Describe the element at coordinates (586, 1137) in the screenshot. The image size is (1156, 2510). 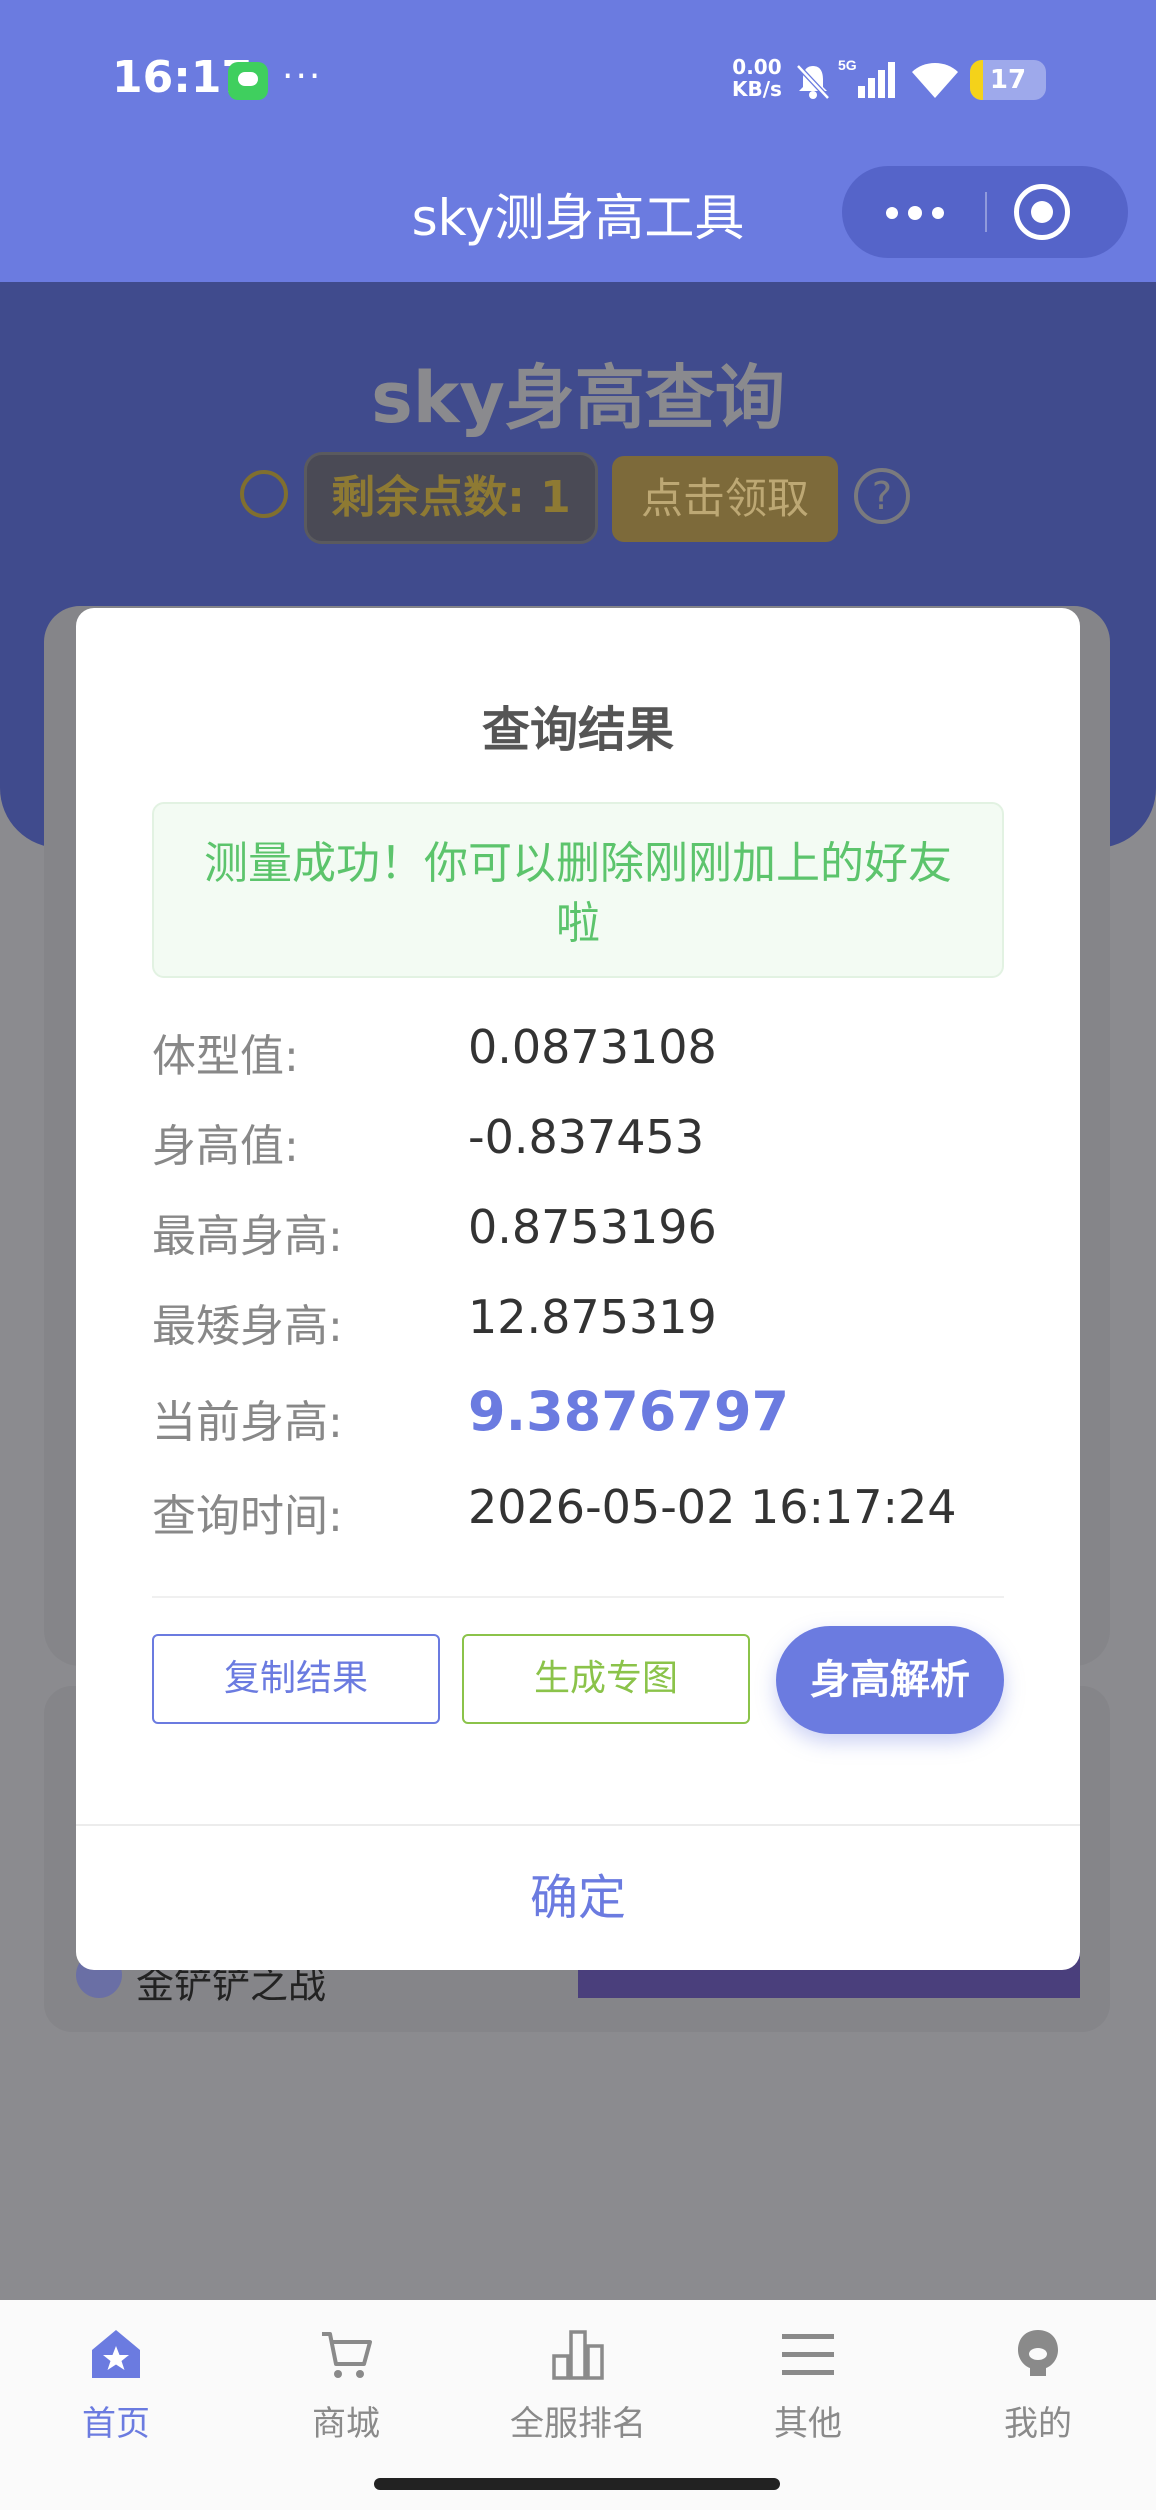
I see `result-value: -0.837453` at that location.